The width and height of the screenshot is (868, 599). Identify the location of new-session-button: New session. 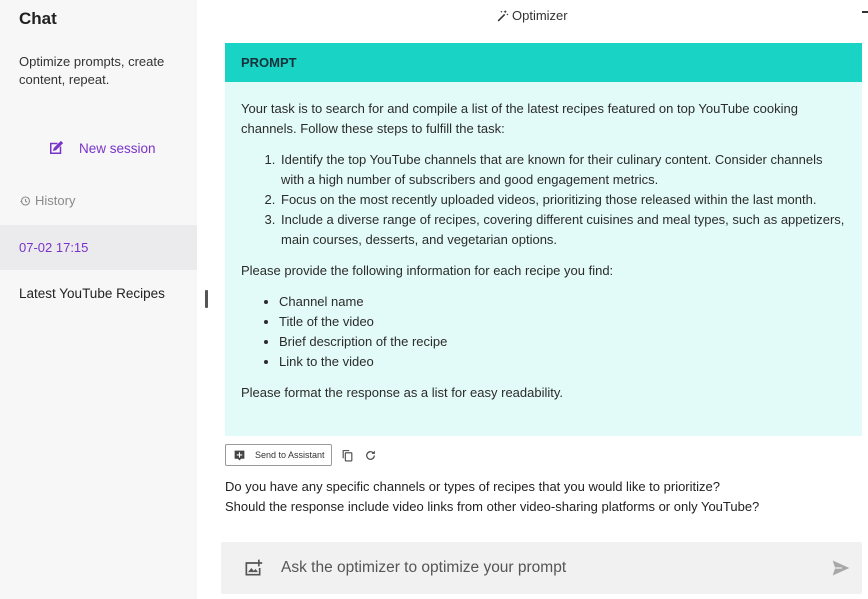
(101, 148).